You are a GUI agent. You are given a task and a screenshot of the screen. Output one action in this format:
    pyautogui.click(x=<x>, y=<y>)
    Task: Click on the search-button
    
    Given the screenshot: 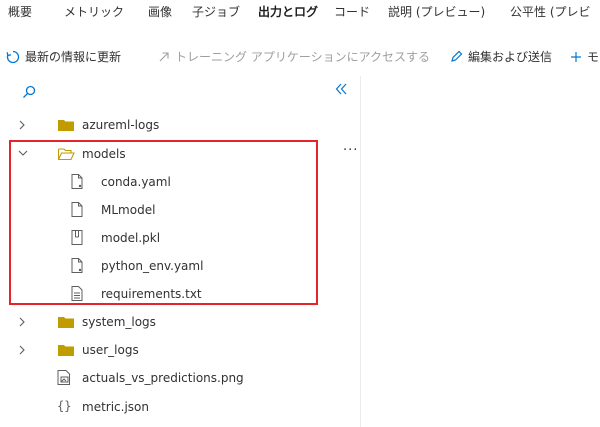 What is the action you would take?
    pyautogui.click(x=29, y=93)
    